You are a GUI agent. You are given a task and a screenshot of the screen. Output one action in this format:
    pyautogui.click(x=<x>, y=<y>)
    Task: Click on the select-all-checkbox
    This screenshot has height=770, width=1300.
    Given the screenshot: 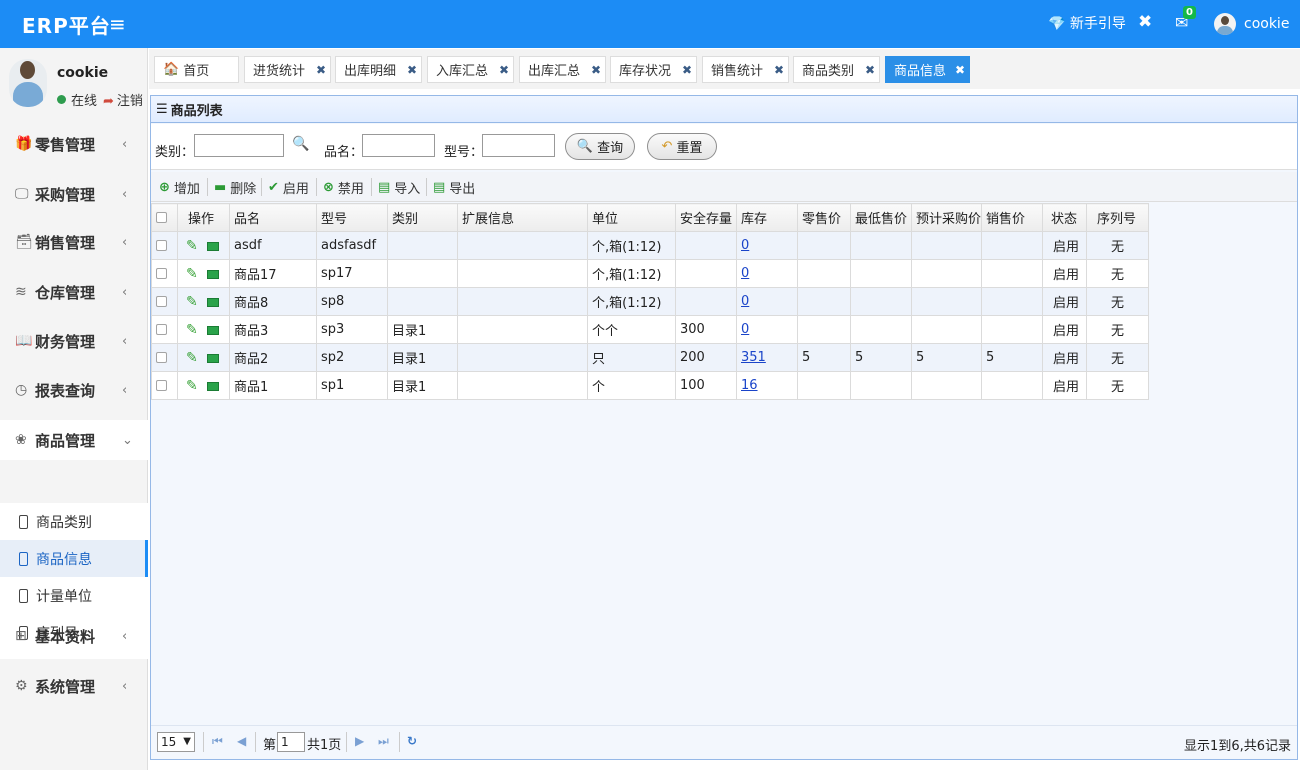 What is the action you would take?
    pyautogui.click(x=164, y=217)
    